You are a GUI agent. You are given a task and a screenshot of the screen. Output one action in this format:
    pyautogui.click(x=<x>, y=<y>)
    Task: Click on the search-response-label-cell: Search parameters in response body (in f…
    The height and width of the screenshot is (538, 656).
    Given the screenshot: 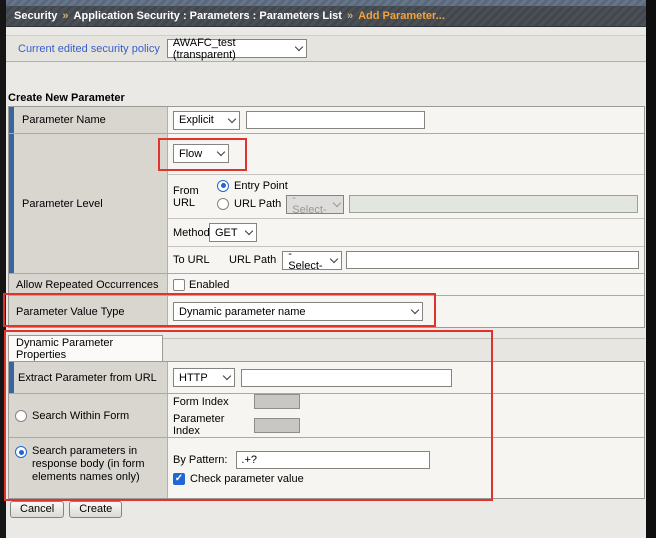 What is the action you would take?
    pyautogui.click(x=88, y=468)
    